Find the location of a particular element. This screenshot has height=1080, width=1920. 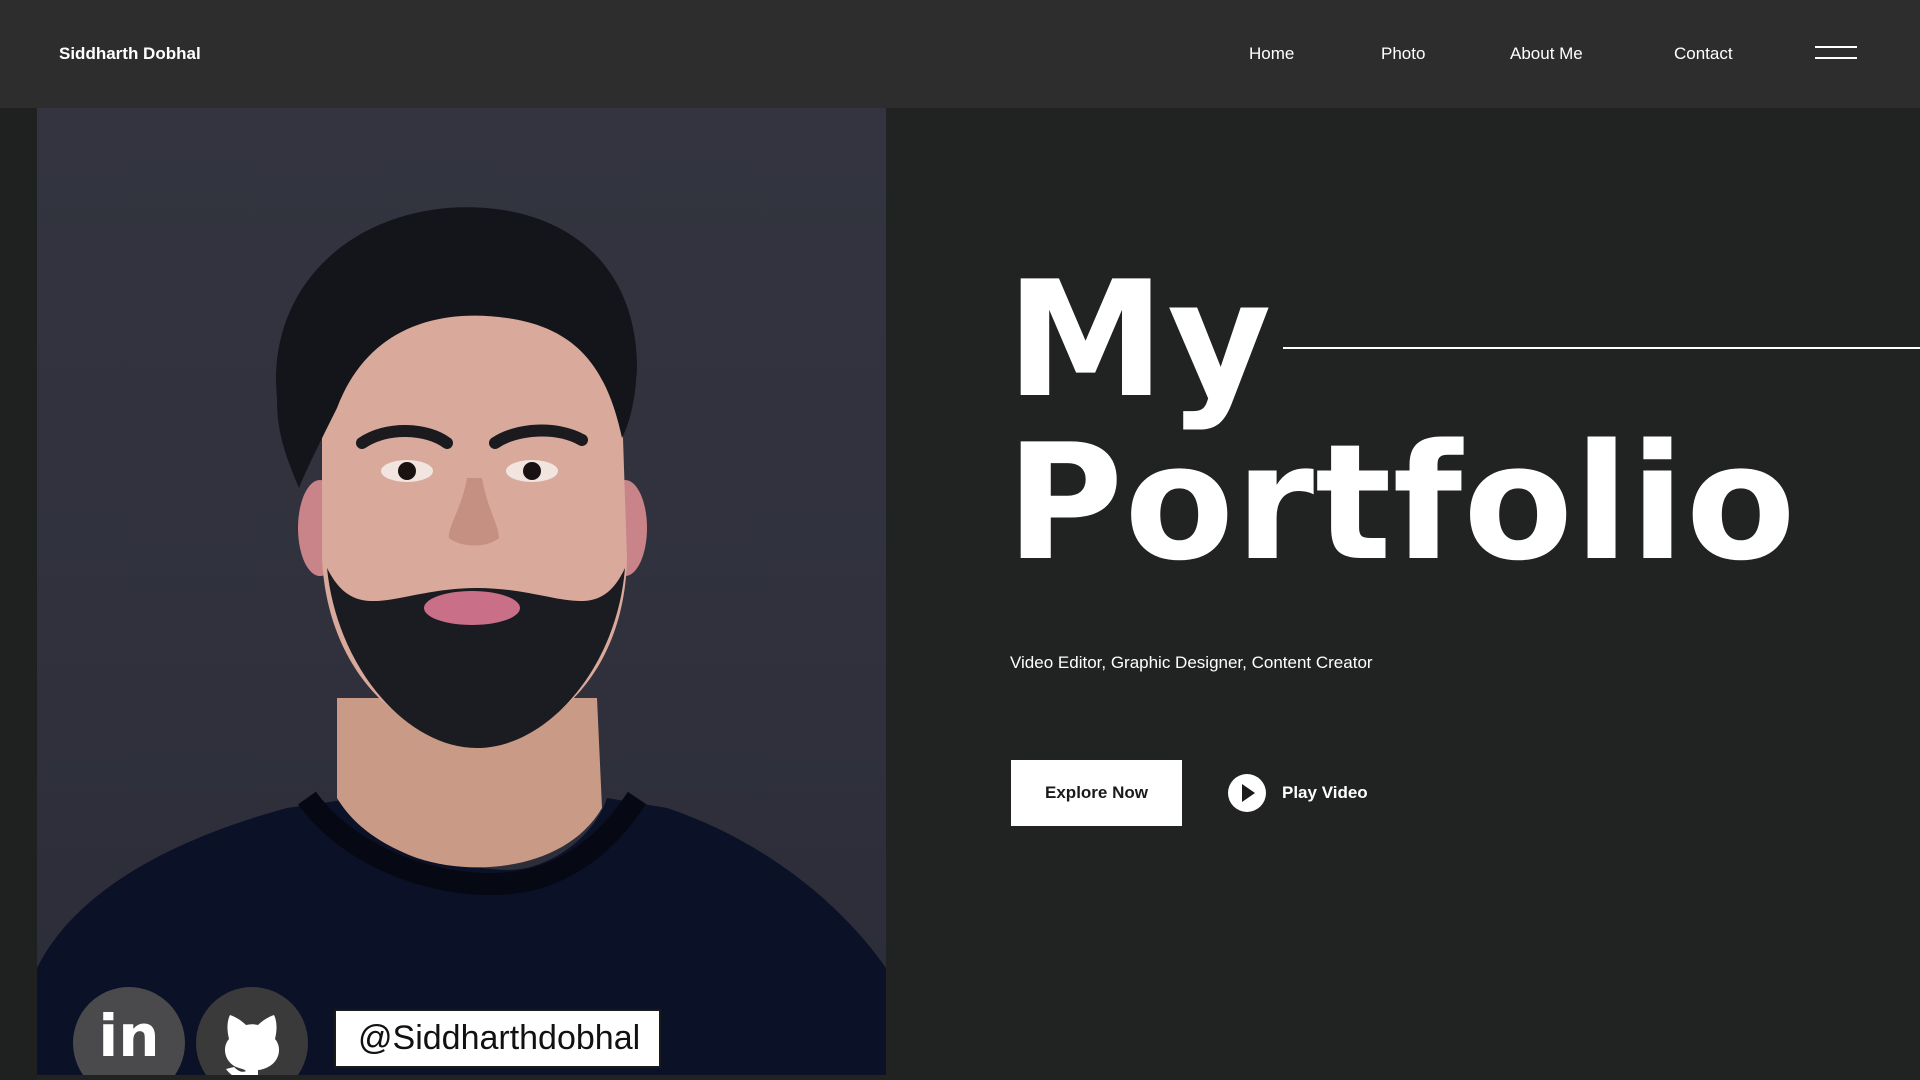

nav-about-me: About Me is located at coordinates (1546, 54).